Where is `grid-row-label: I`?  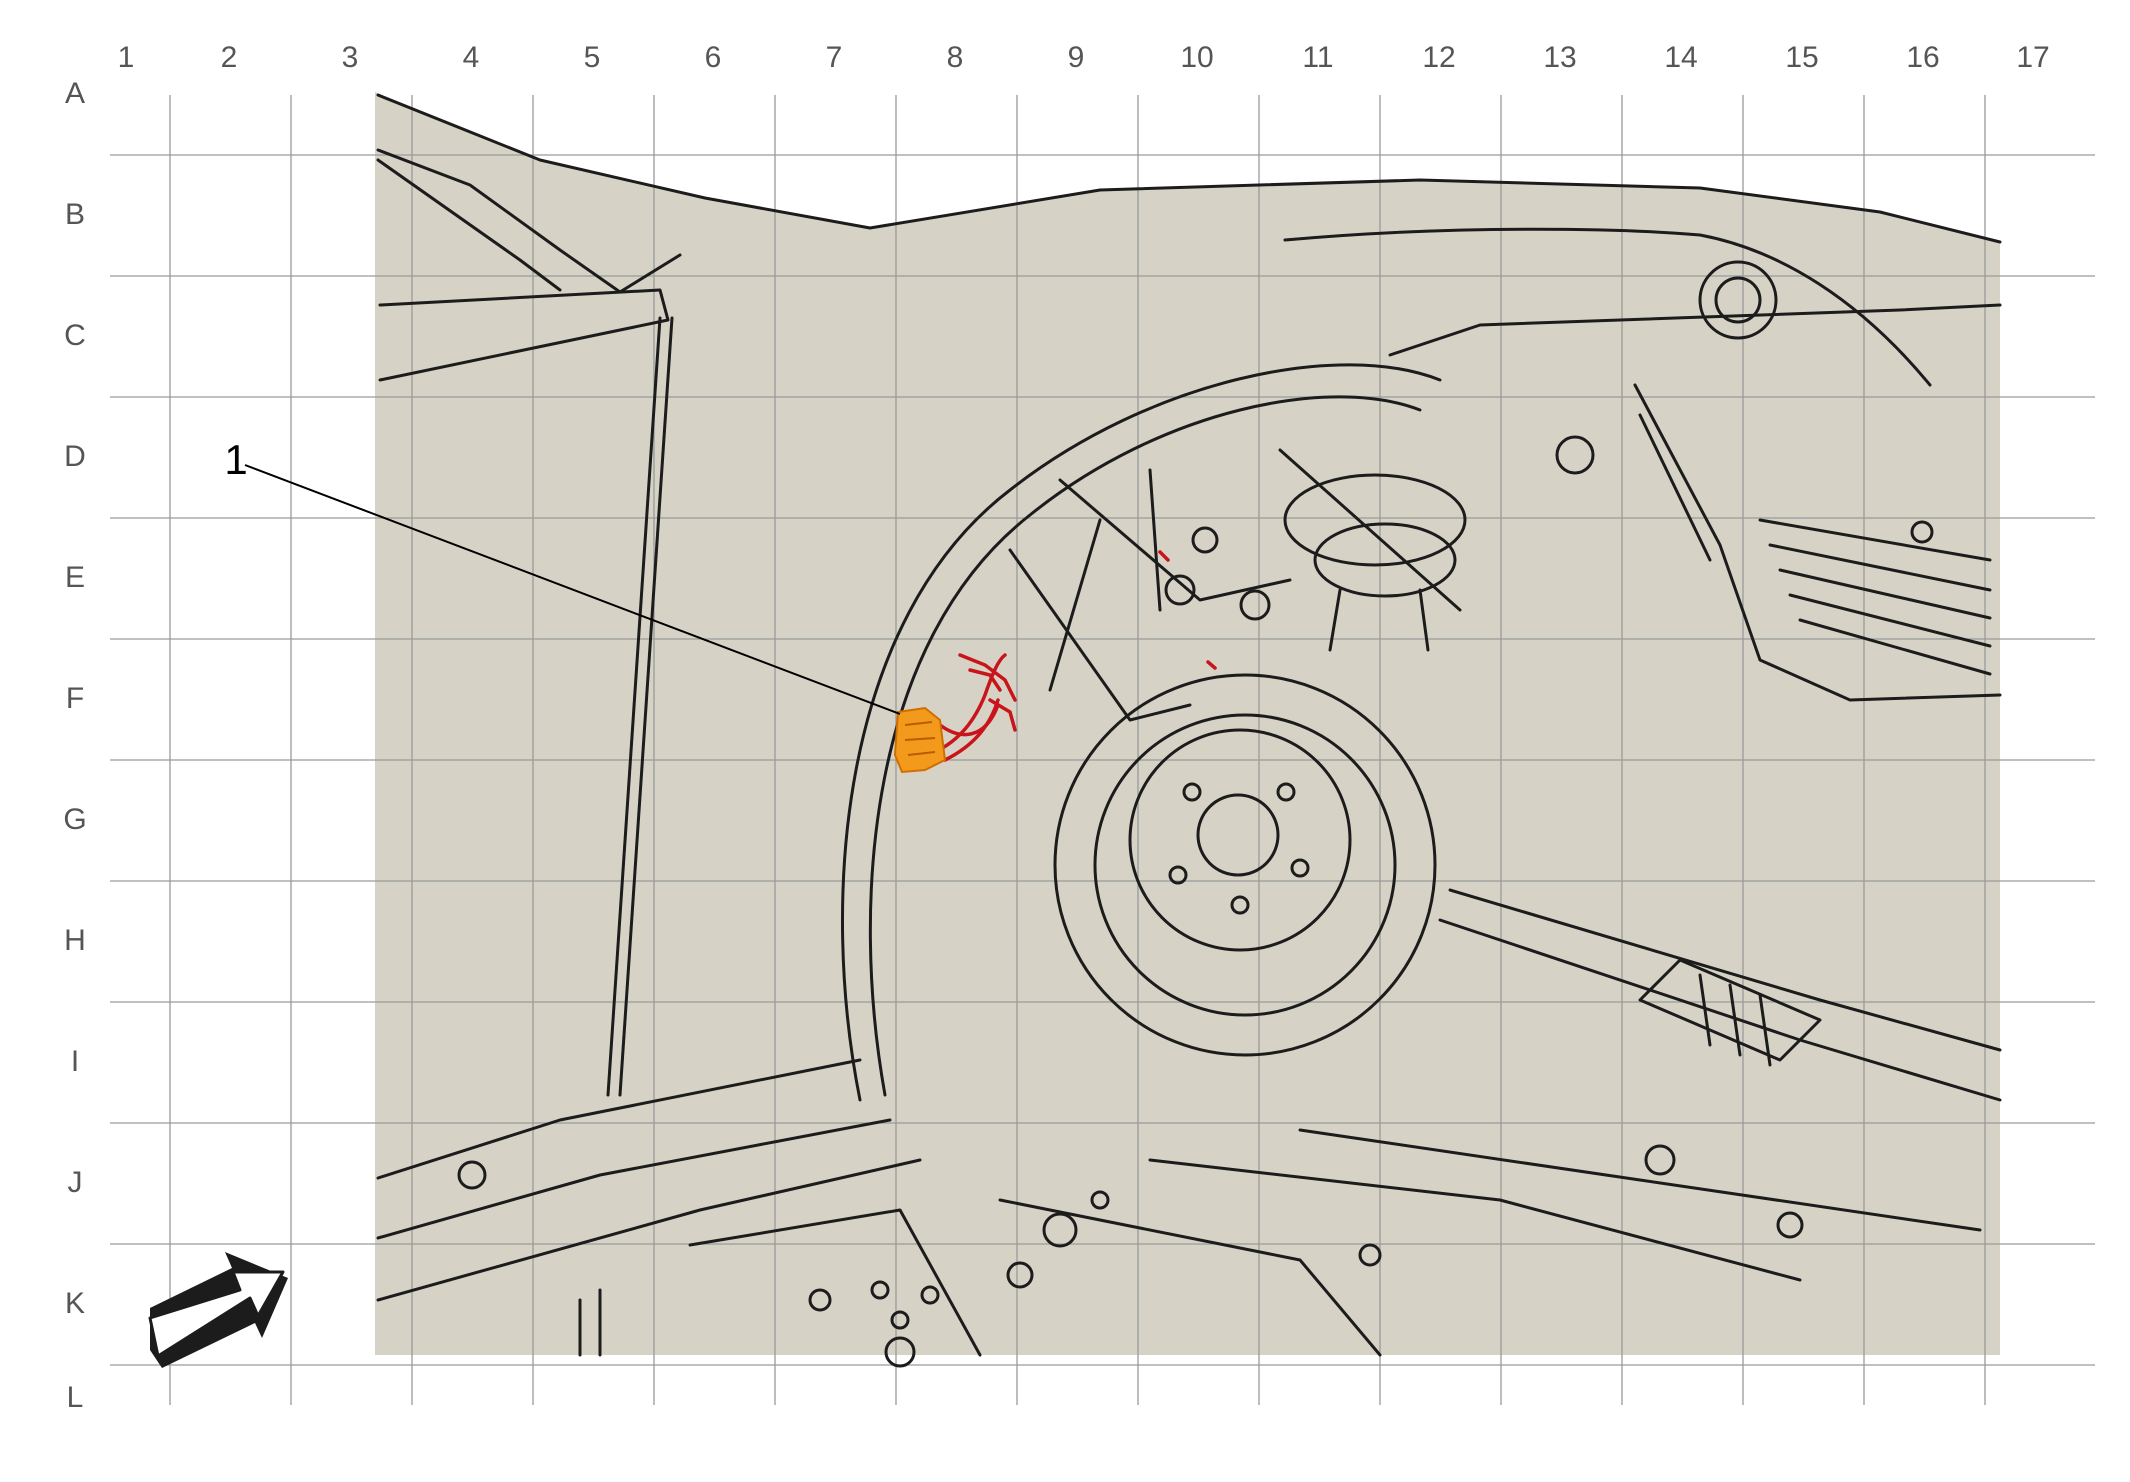 grid-row-label: I is located at coordinates (75, 1061).